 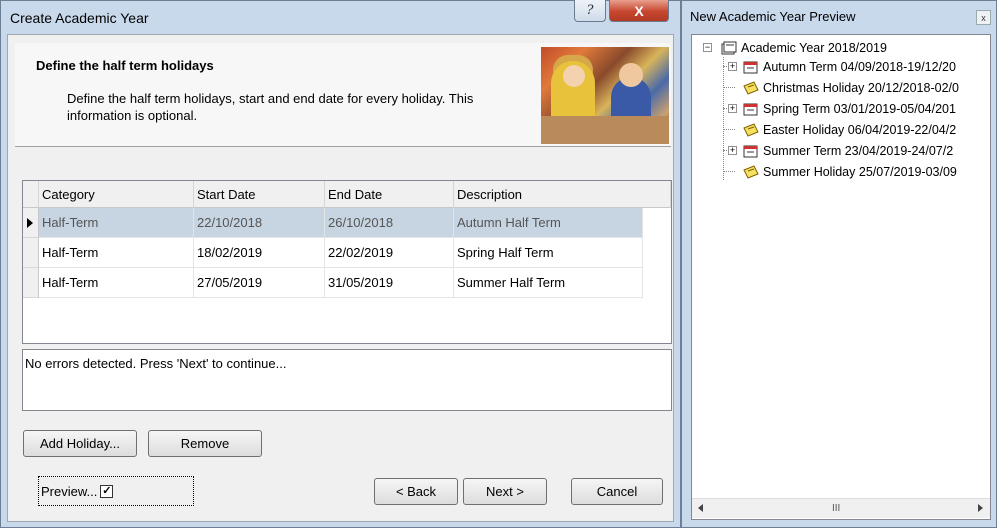 What do you see at coordinates (116, 194) in the screenshot?
I see `column-header-category: Category` at bounding box center [116, 194].